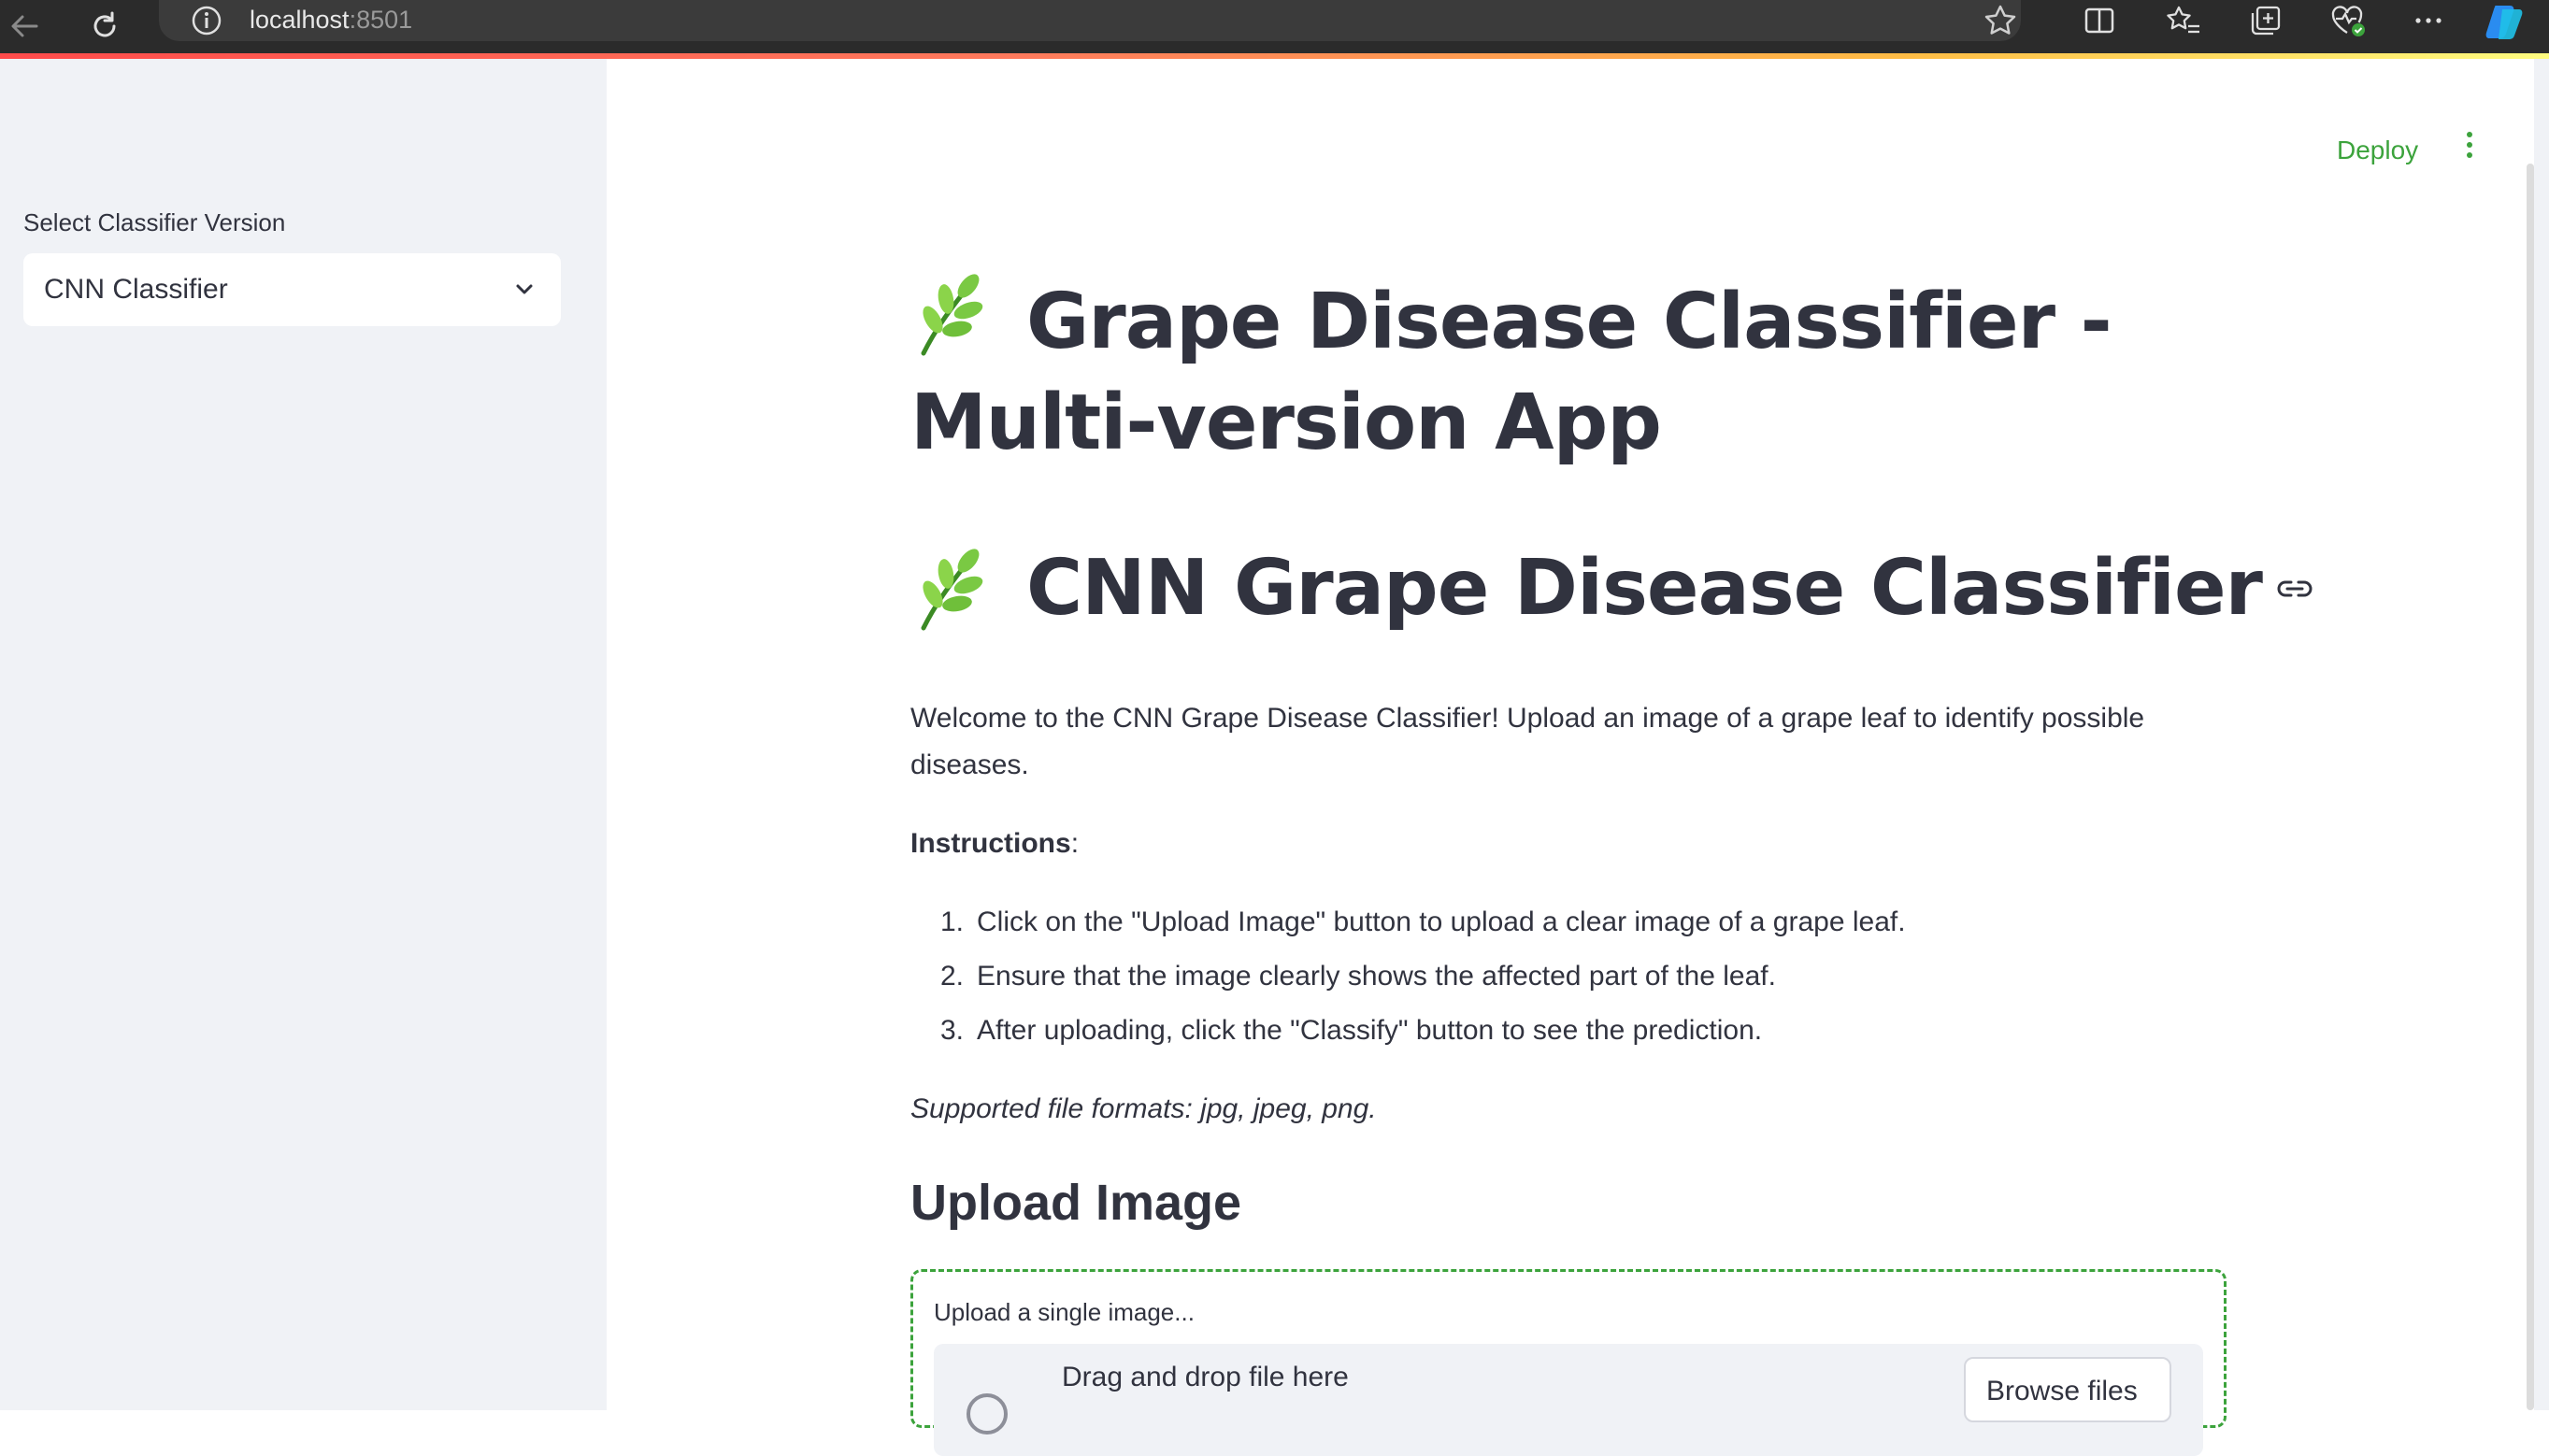 This screenshot has width=2549, height=1456. I want to click on browser-essentials-icon, so click(2348, 20).